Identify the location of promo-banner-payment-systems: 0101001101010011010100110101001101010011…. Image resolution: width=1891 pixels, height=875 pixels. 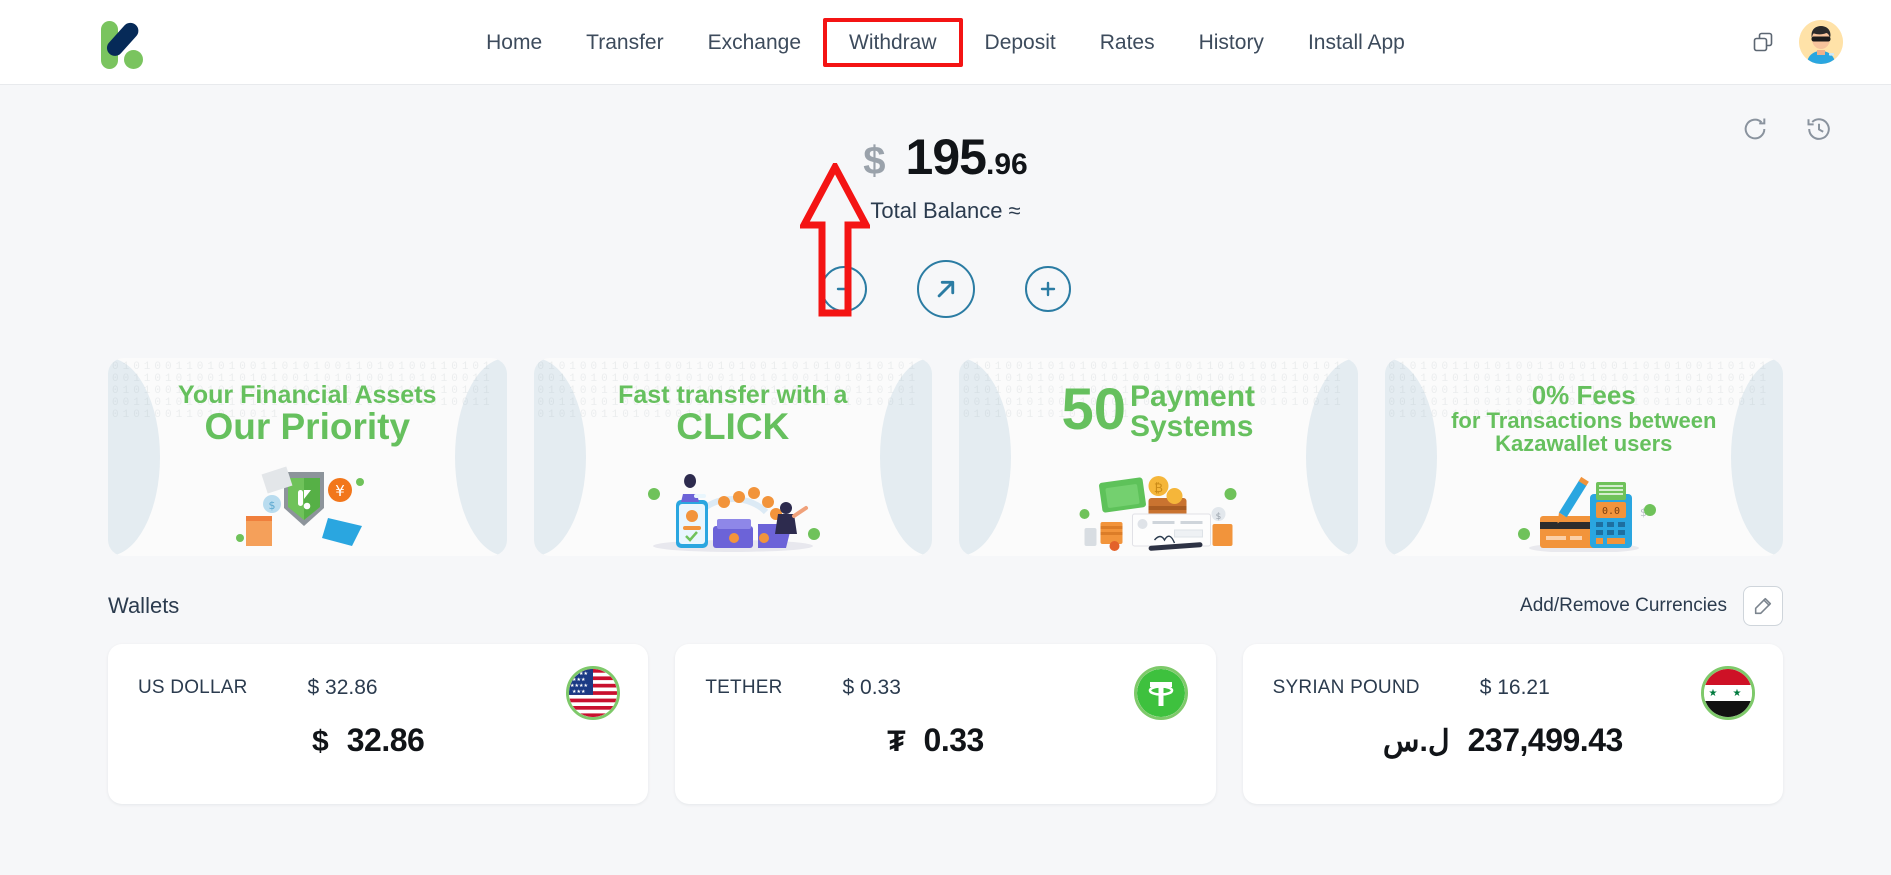
(1158, 457).